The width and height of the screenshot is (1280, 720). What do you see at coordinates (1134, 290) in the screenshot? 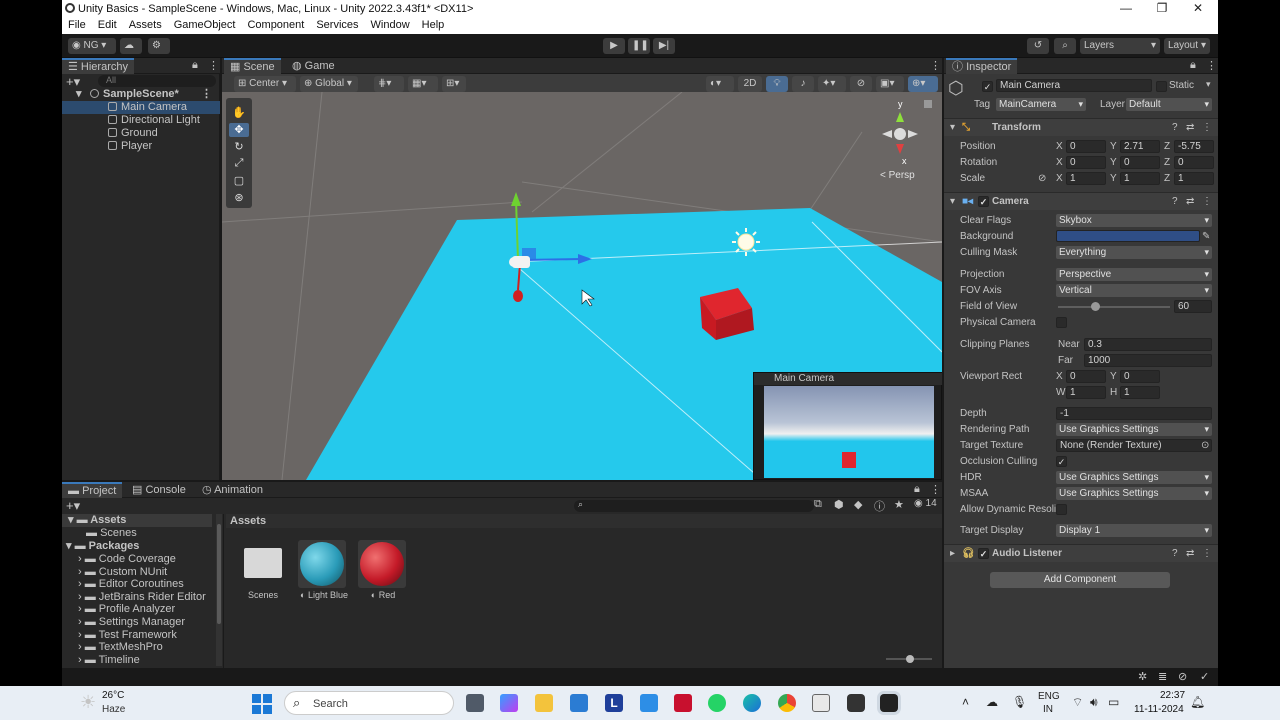
I see `fov-axis-dropdown: Vertical` at bounding box center [1134, 290].